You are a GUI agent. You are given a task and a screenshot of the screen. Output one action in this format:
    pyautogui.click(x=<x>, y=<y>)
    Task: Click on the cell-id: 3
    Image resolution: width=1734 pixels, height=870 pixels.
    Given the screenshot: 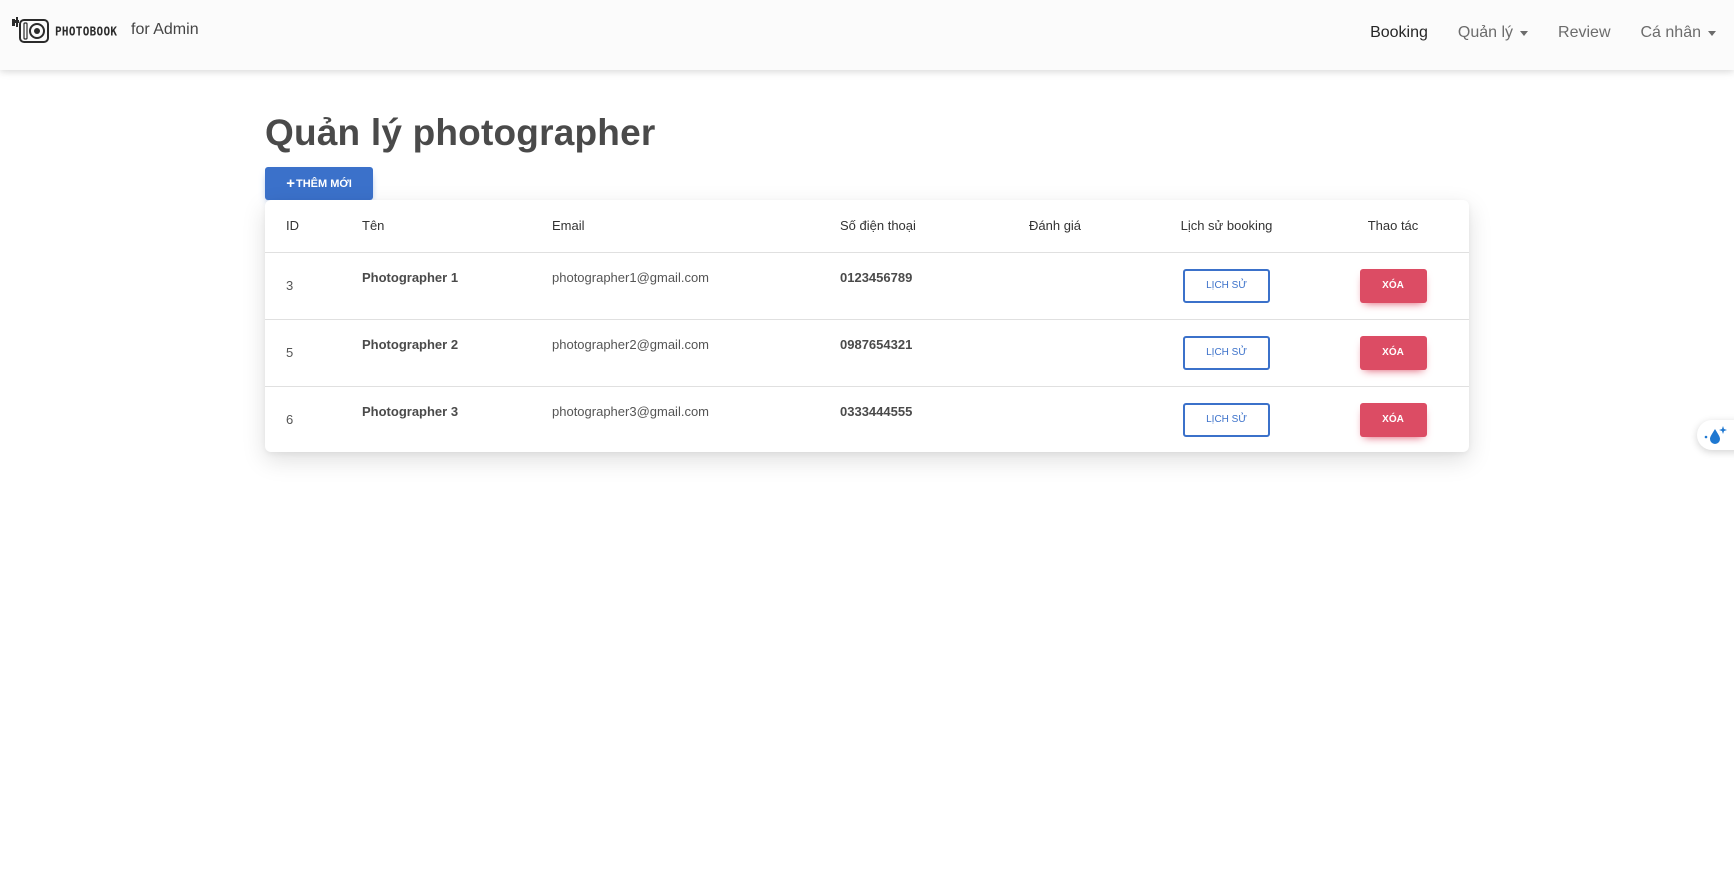 What is the action you would take?
    pyautogui.click(x=290, y=285)
    